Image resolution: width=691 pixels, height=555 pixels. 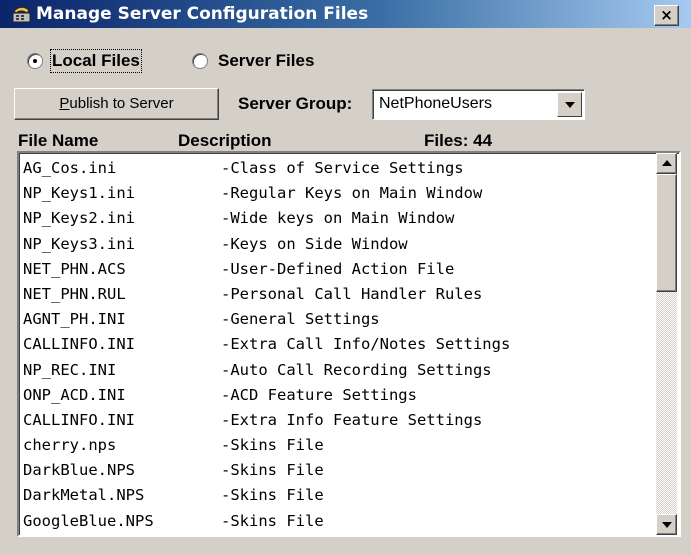 I want to click on server-group-value: NetPhoneUsers, so click(x=435, y=103).